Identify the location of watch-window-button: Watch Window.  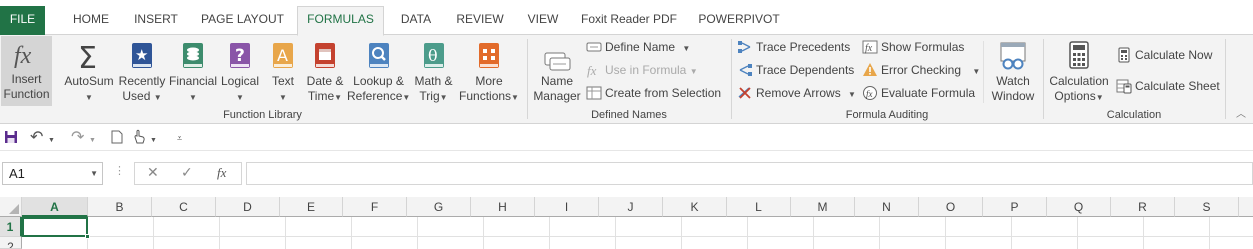
(1013, 72).